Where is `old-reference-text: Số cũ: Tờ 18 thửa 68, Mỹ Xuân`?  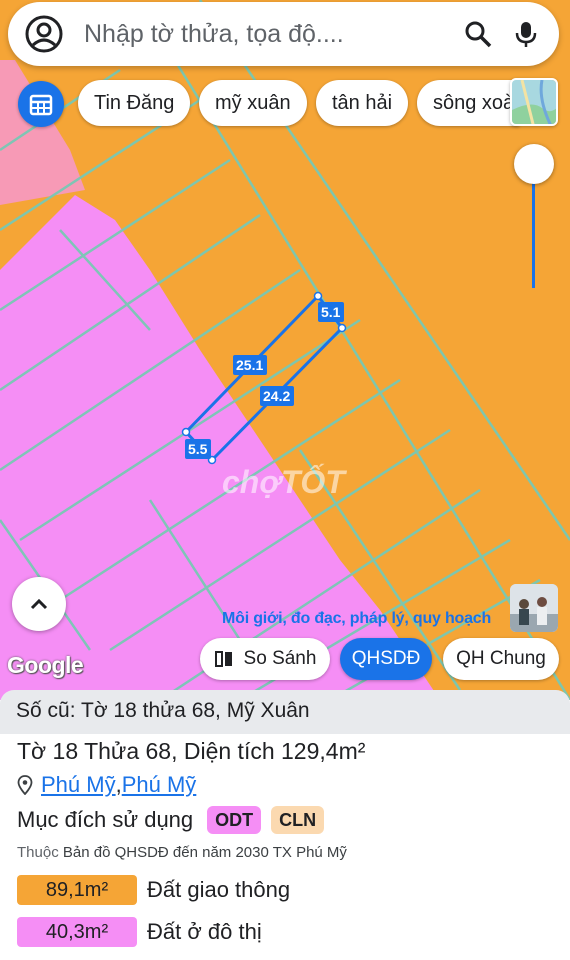
old-reference-text: Số cũ: Tờ 18 thửa 68, Mỹ Xuân is located at coordinates (163, 710).